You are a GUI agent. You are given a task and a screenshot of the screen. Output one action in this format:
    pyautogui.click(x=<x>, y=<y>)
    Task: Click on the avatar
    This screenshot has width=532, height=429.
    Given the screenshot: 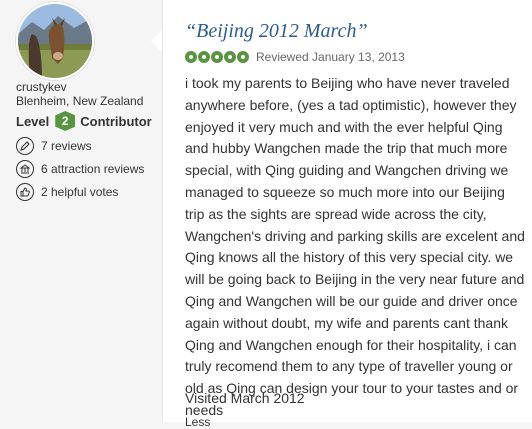 What is the action you would take?
    pyautogui.click(x=55, y=41)
    